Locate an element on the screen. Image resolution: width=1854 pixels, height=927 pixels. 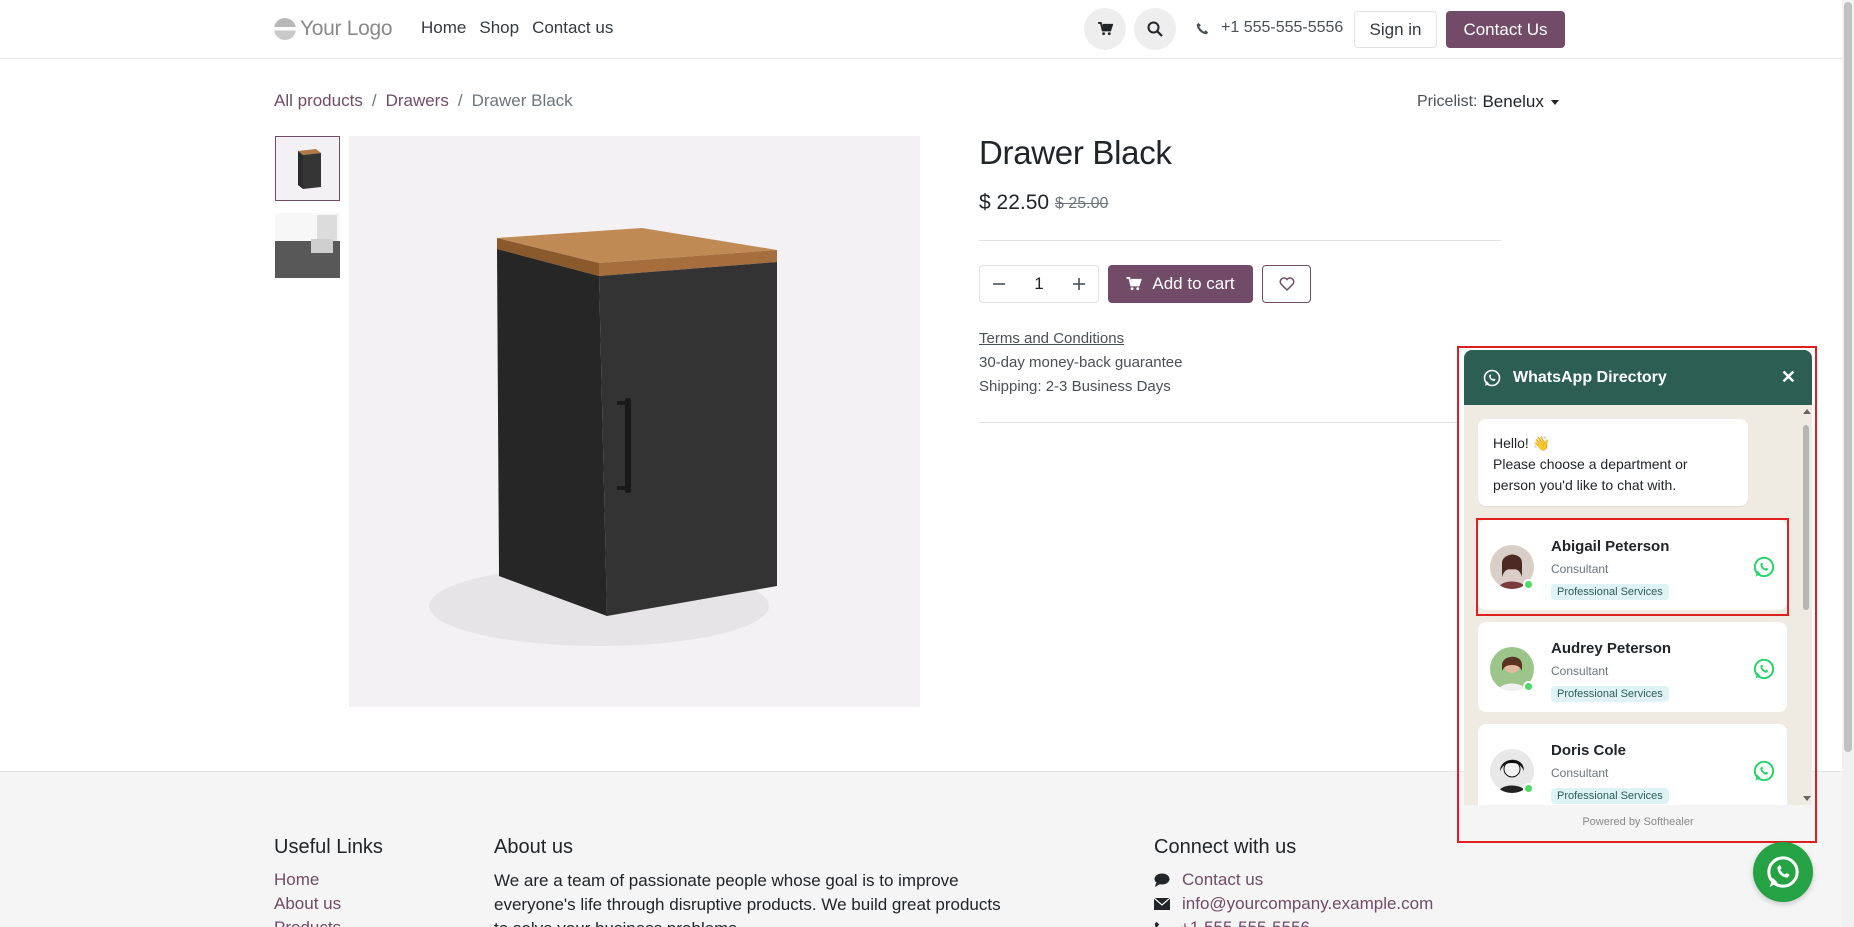
quantity-input: 1 is located at coordinates (1039, 284).